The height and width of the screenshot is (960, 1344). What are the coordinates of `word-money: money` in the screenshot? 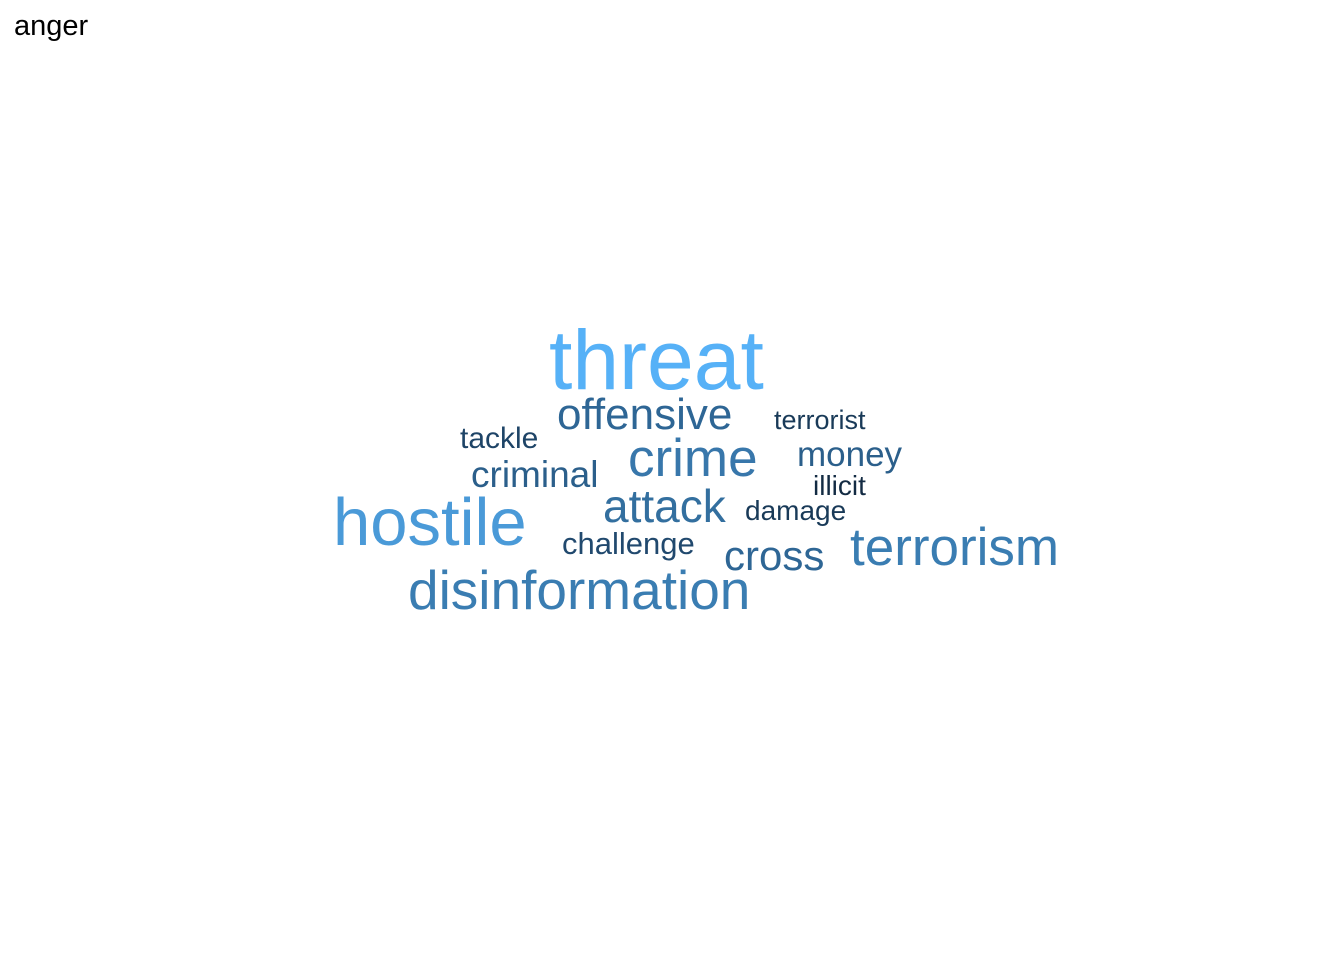 It's located at (850, 454).